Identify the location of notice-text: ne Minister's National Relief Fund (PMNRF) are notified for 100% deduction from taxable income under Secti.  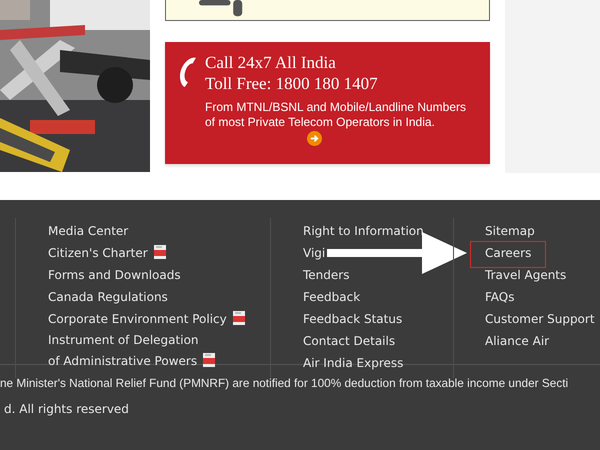
(285, 383).